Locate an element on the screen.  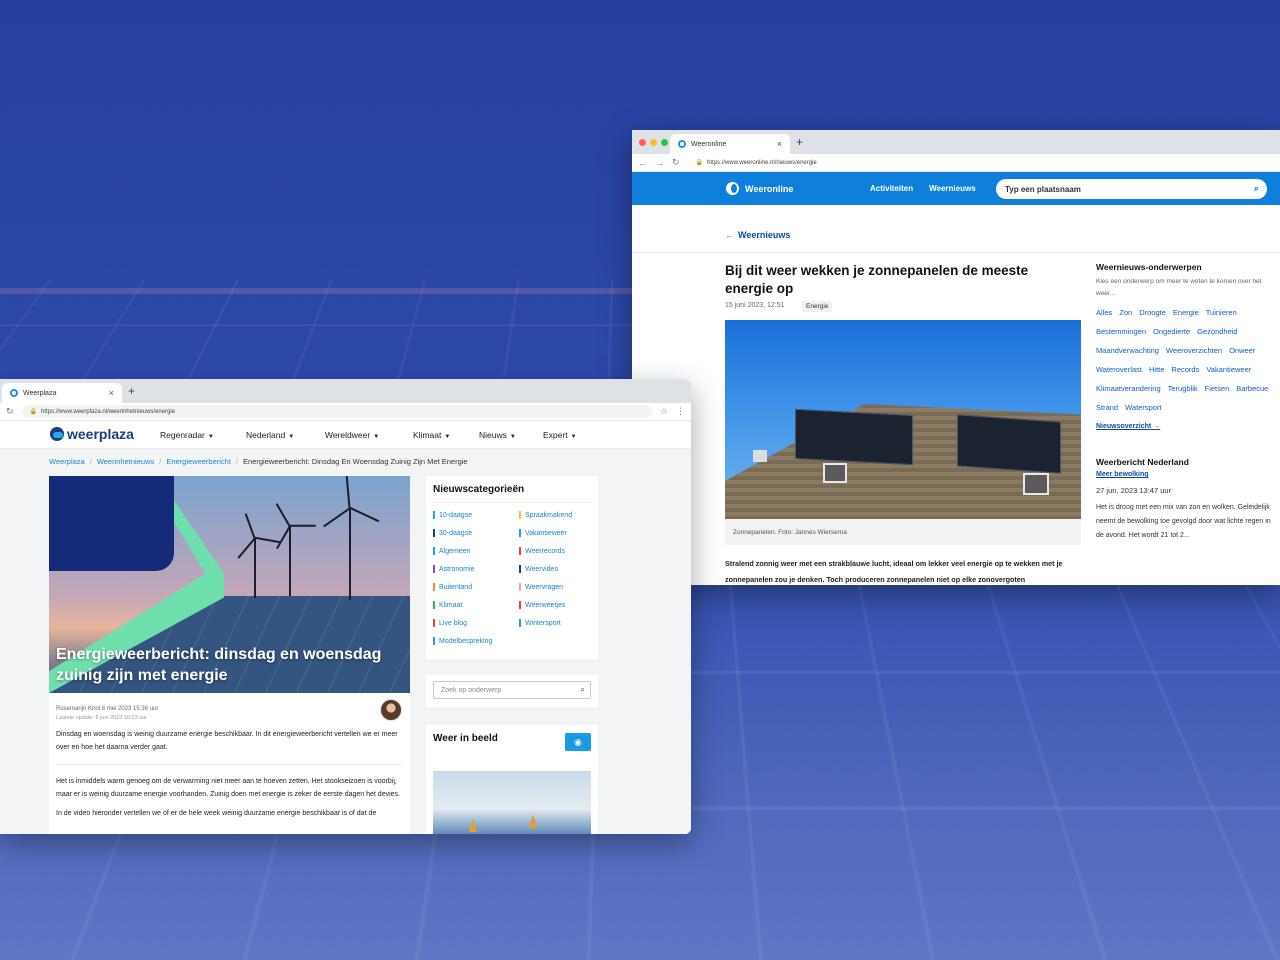
topic-link: Zon is located at coordinates (1125, 312).